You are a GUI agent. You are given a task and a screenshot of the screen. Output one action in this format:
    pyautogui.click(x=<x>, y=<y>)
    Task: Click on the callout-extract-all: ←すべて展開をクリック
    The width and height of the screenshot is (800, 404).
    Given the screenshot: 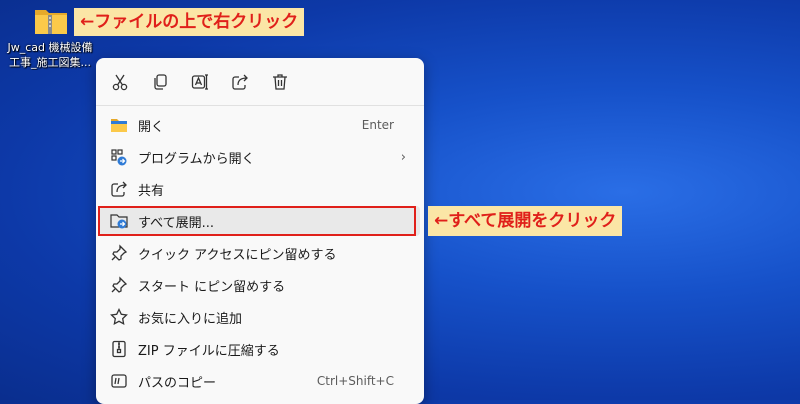 What is the action you would take?
    pyautogui.click(x=525, y=221)
    